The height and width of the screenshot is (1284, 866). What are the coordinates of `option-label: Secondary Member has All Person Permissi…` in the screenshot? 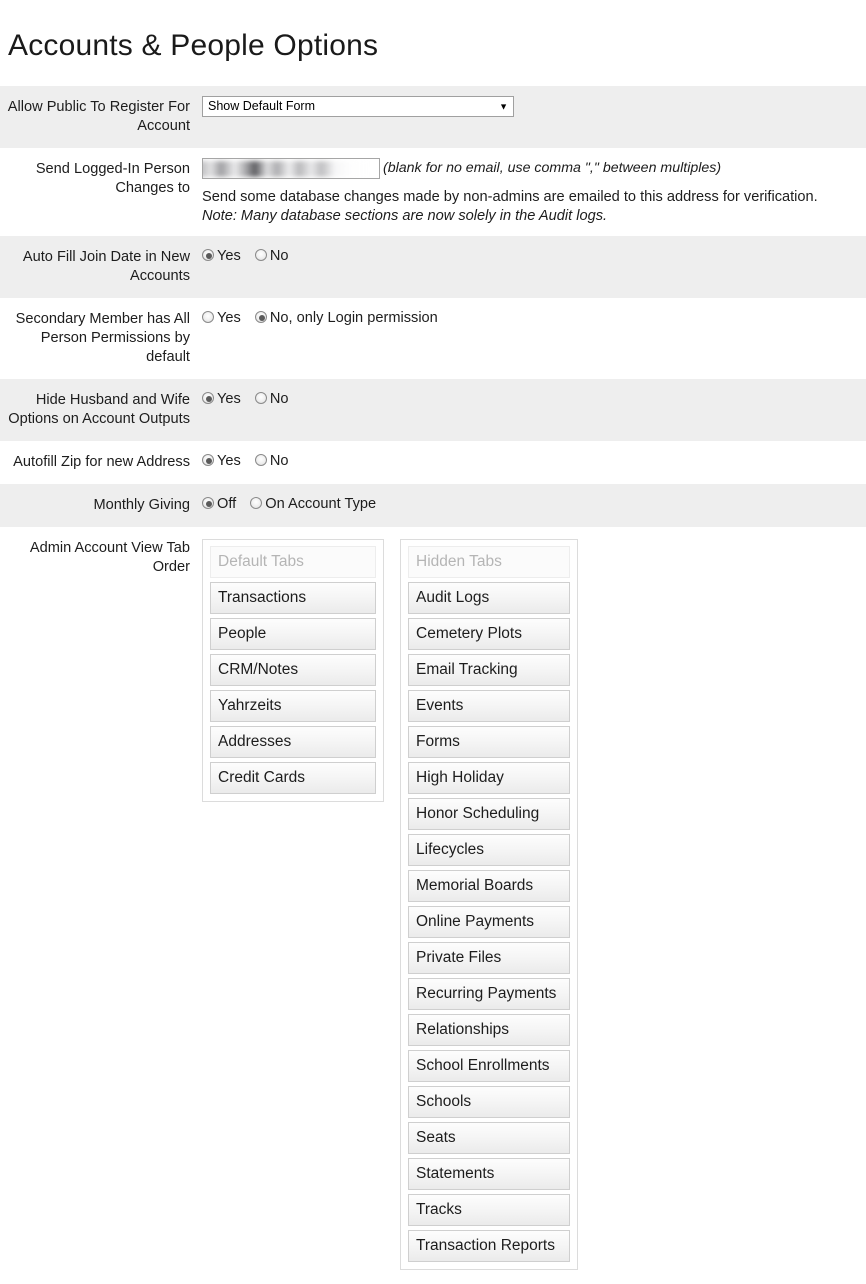 It's located at (102, 338).